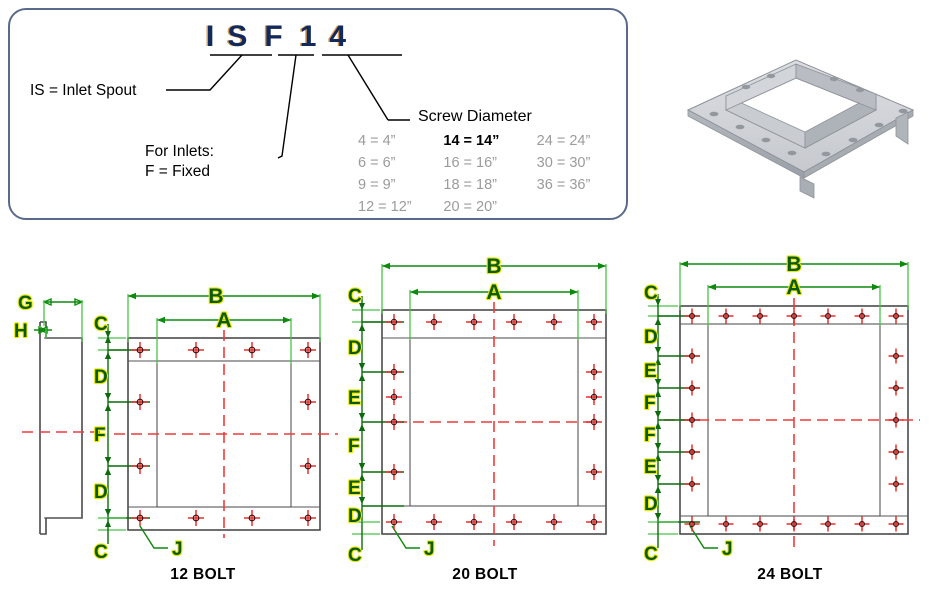  I want to click on sd-cell: 30 = 30”, so click(563, 163).